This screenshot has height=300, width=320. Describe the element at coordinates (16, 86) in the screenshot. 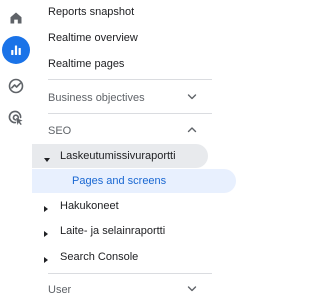

I see `explore-icon` at that location.